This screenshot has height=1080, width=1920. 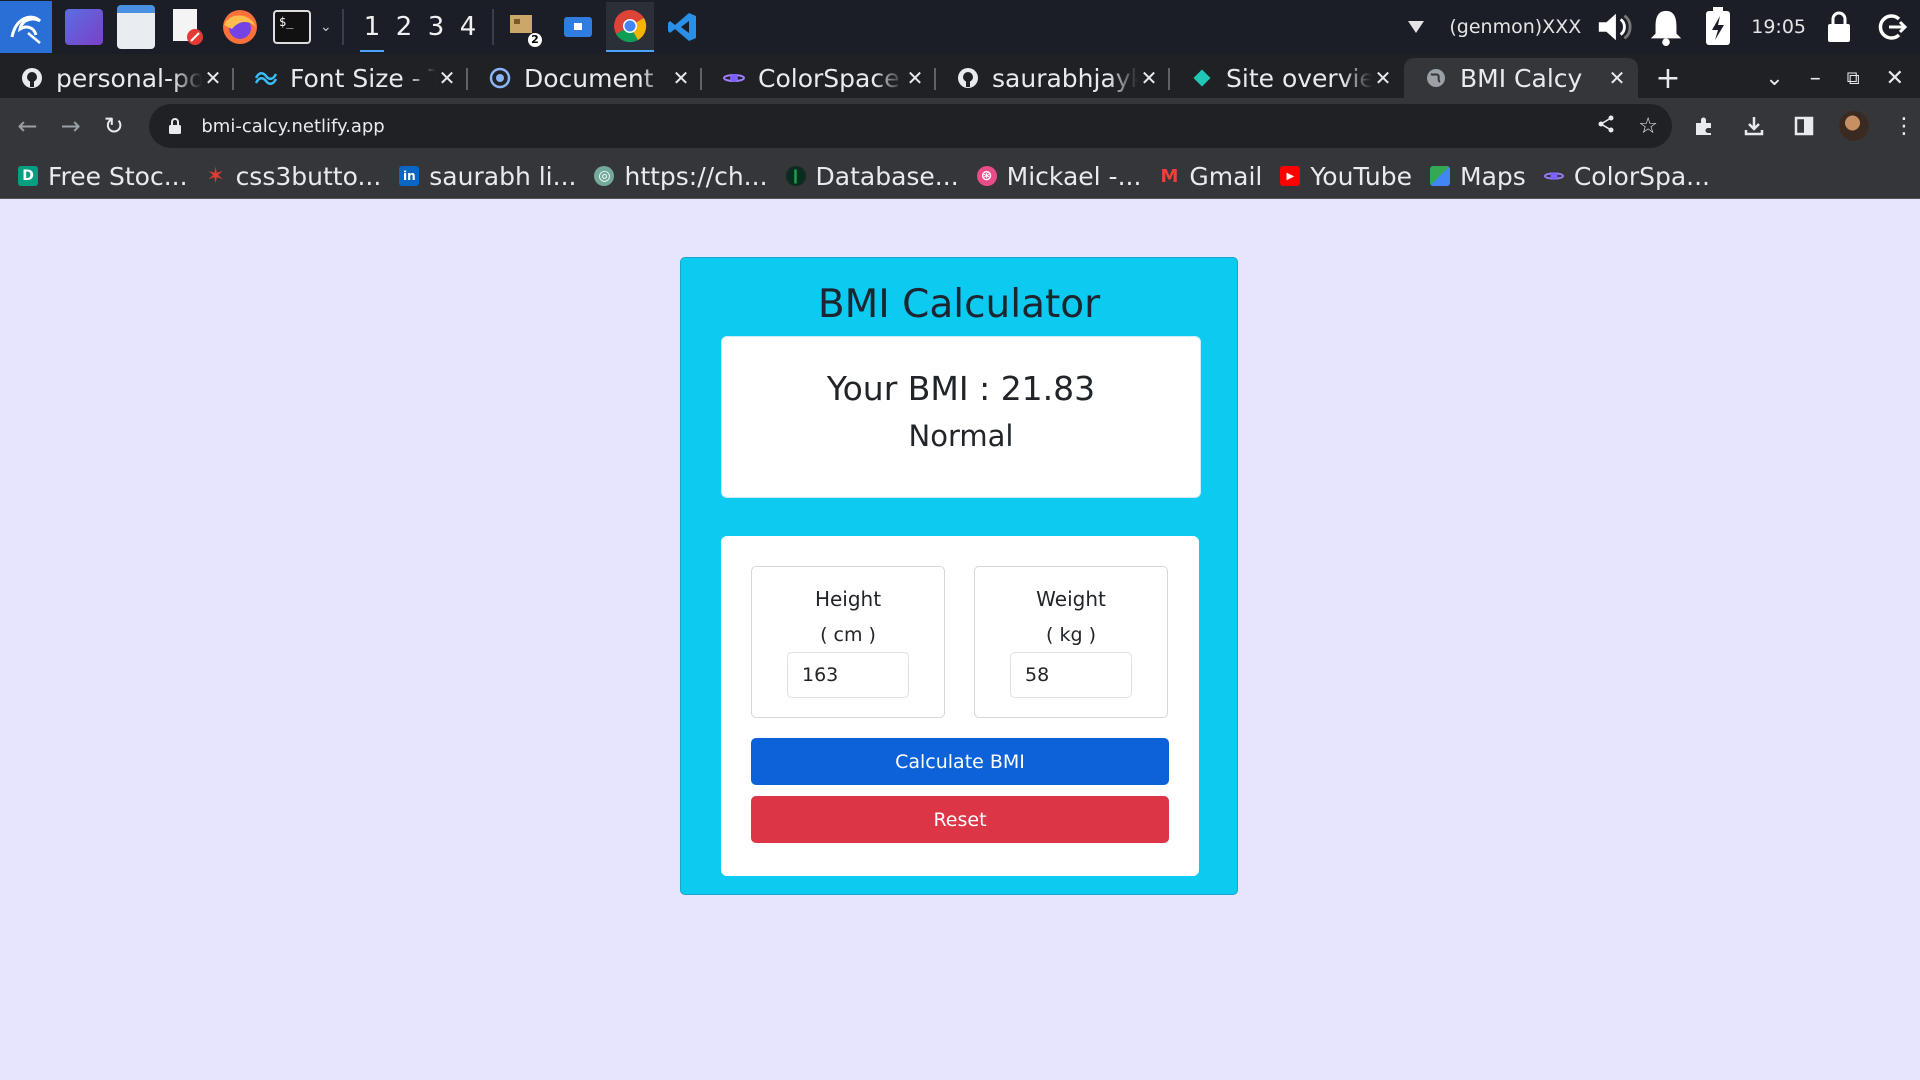 I want to click on tailwind-icon, so click(x=266, y=78).